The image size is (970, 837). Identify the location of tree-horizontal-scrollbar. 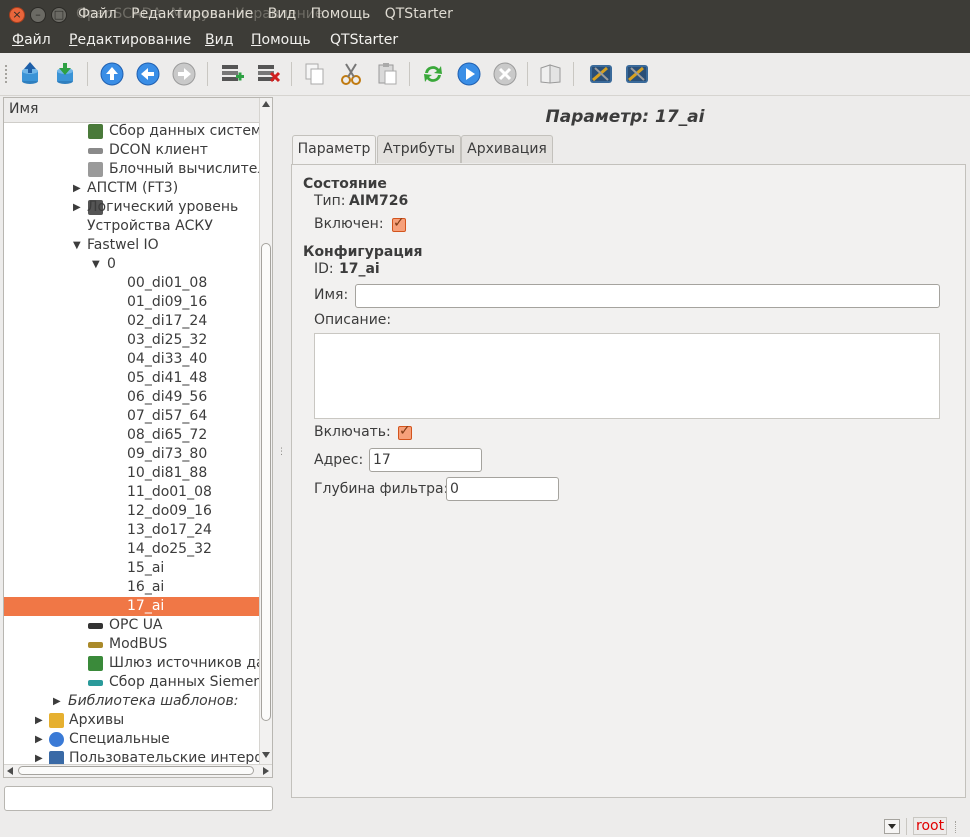
(138, 770).